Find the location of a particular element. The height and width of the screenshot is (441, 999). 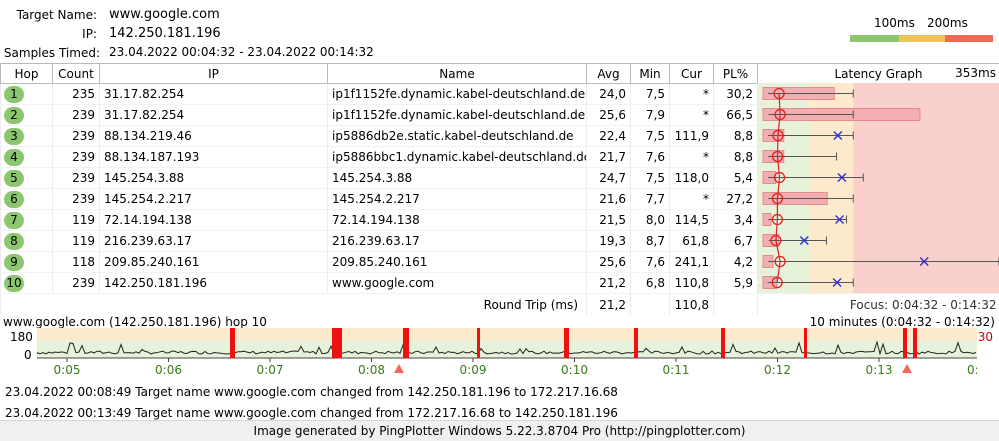

hop-min: 6,8 is located at coordinates (650, 283).